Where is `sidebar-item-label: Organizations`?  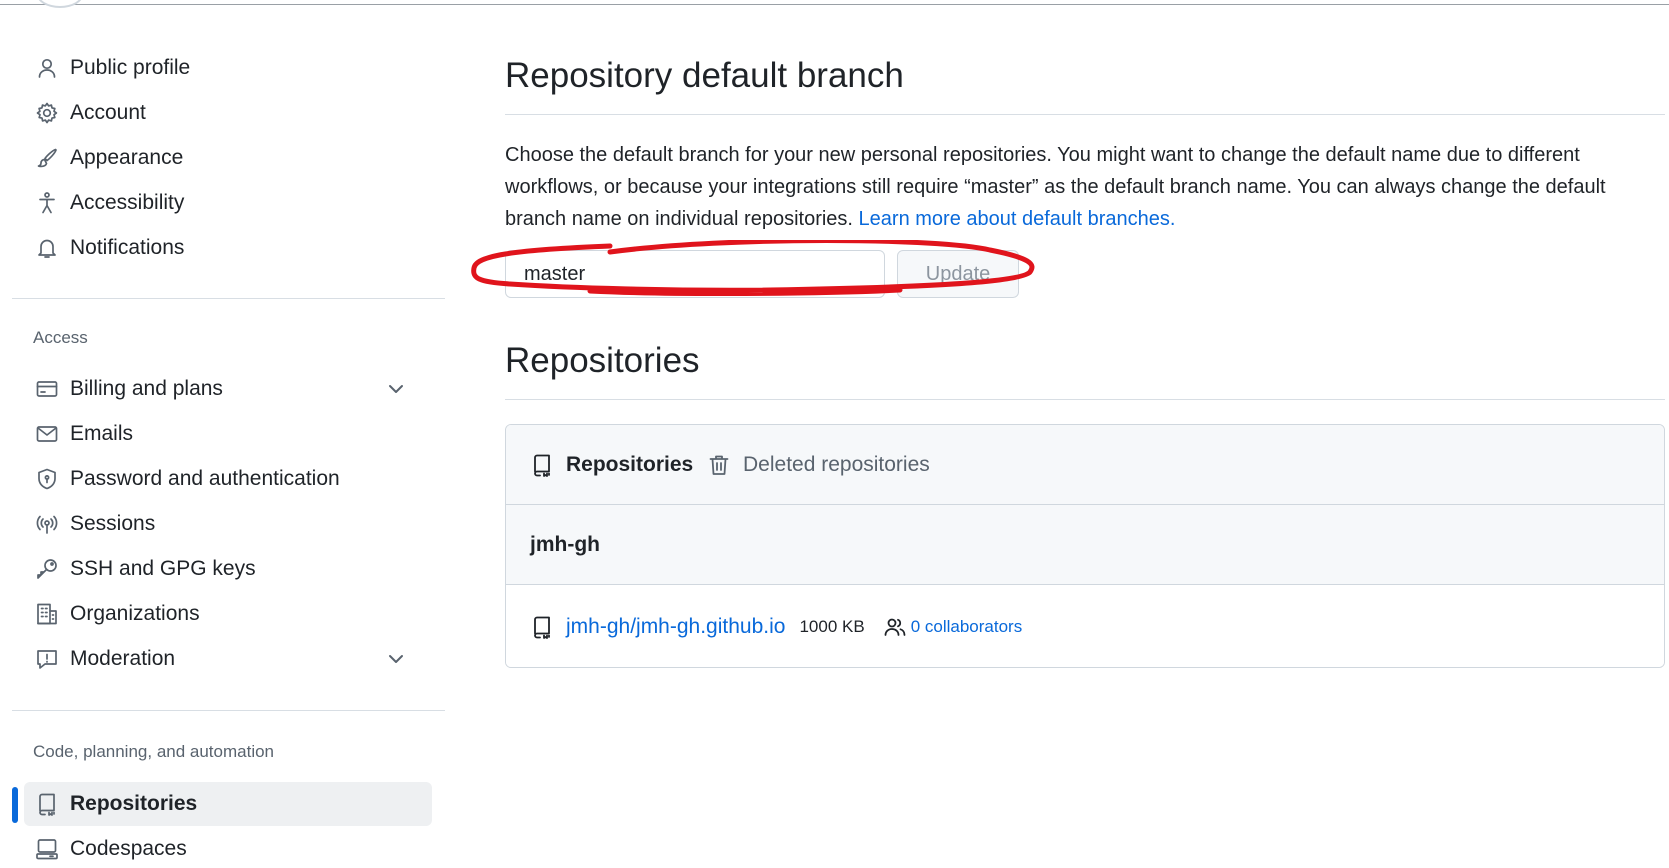
sidebar-item-label: Organizations is located at coordinates (135, 613).